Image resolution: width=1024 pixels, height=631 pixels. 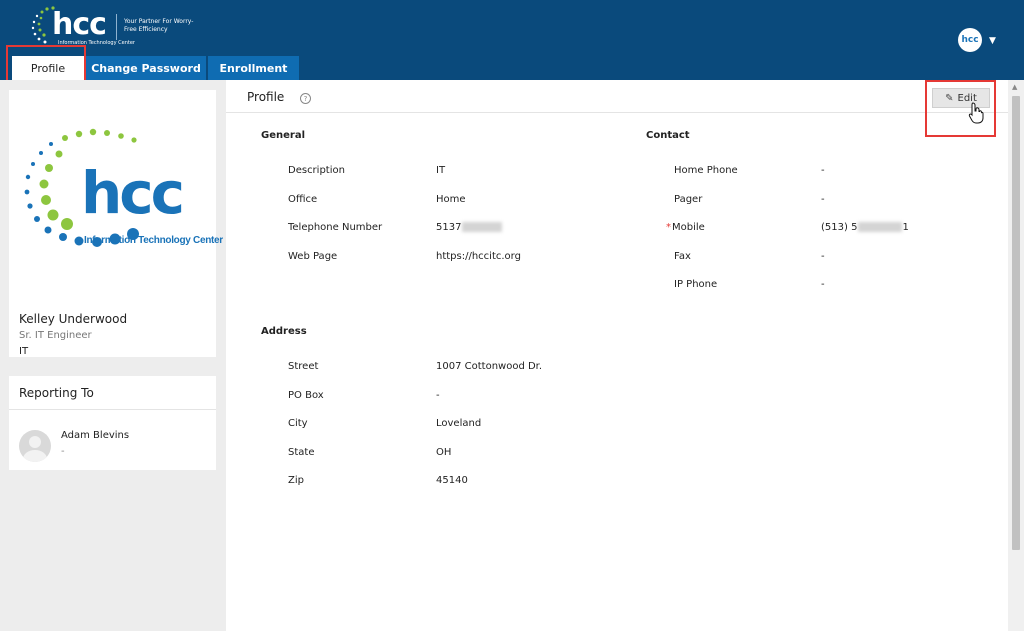 What do you see at coordinates (444, 452) in the screenshot?
I see `field-value: OH` at bounding box center [444, 452].